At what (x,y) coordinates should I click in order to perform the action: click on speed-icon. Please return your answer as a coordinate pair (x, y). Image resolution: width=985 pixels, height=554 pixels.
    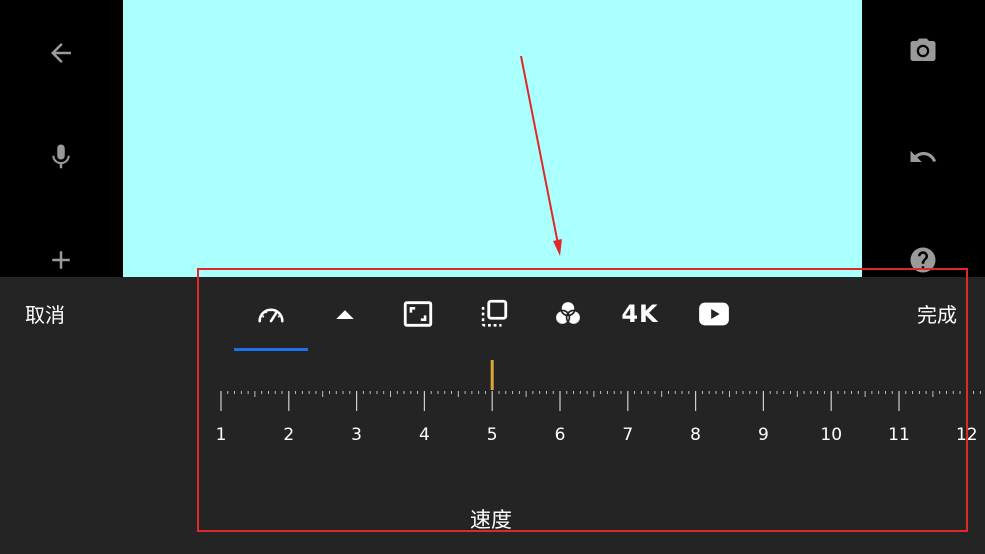
    Looking at the image, I should click on (271, 315).